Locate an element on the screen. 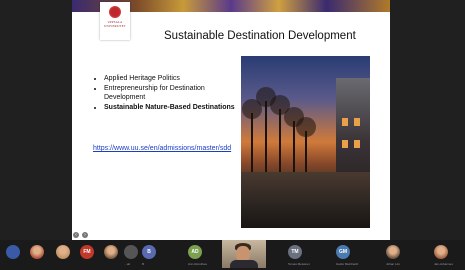 This screenshot has width=465, height=270. cobblestone-street is located at coordinates (305, 200).